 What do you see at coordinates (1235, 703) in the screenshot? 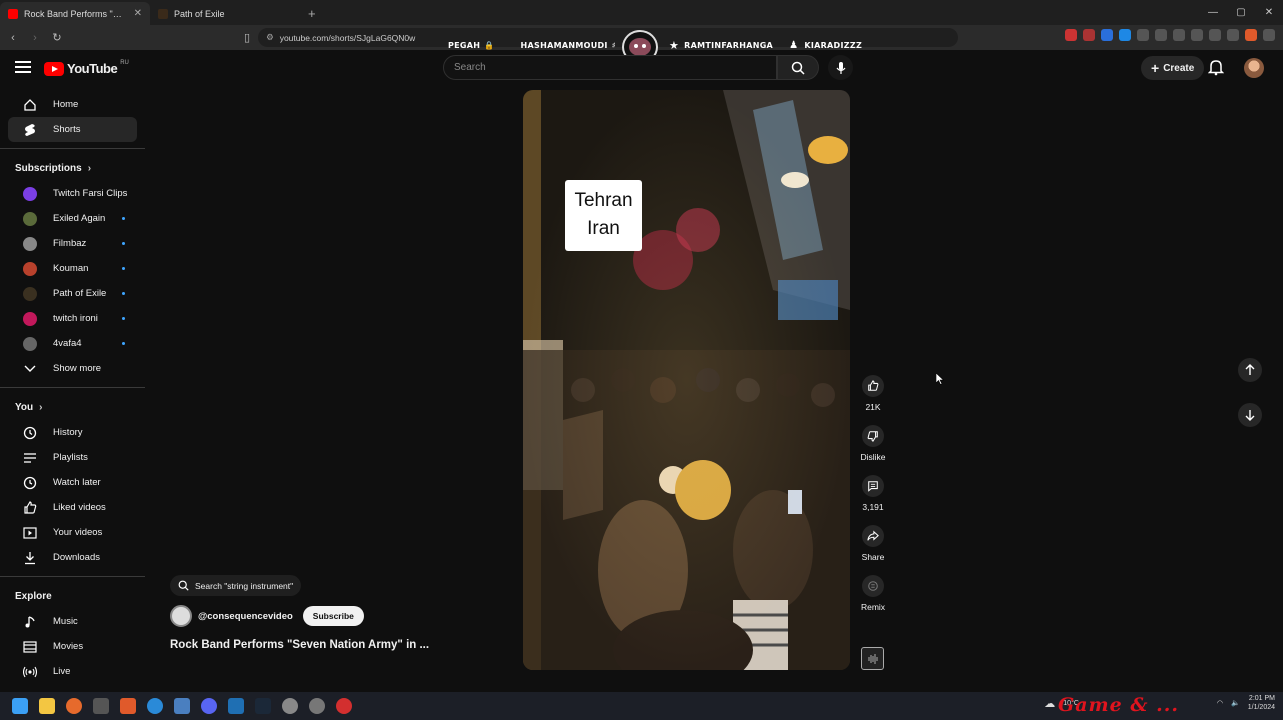
I see `volume-icon: 🔈` at bounding box center [1235, 703].